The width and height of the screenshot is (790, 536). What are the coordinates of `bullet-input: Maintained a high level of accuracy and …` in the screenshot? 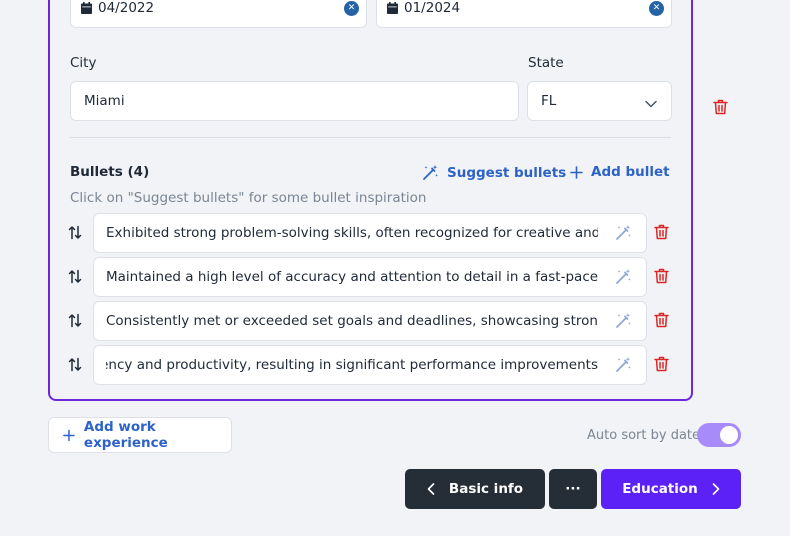 It's located at (370, 277).